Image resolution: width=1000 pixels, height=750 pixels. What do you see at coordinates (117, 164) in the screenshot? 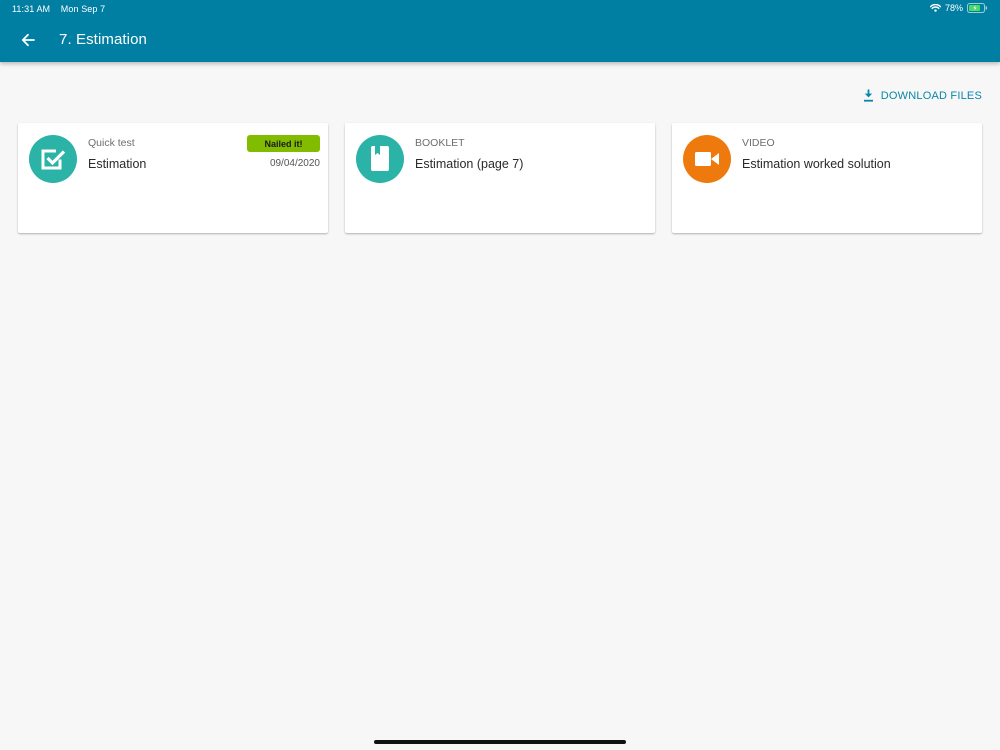
I see `card-title: Estimation` at bounding box center [117, 164].